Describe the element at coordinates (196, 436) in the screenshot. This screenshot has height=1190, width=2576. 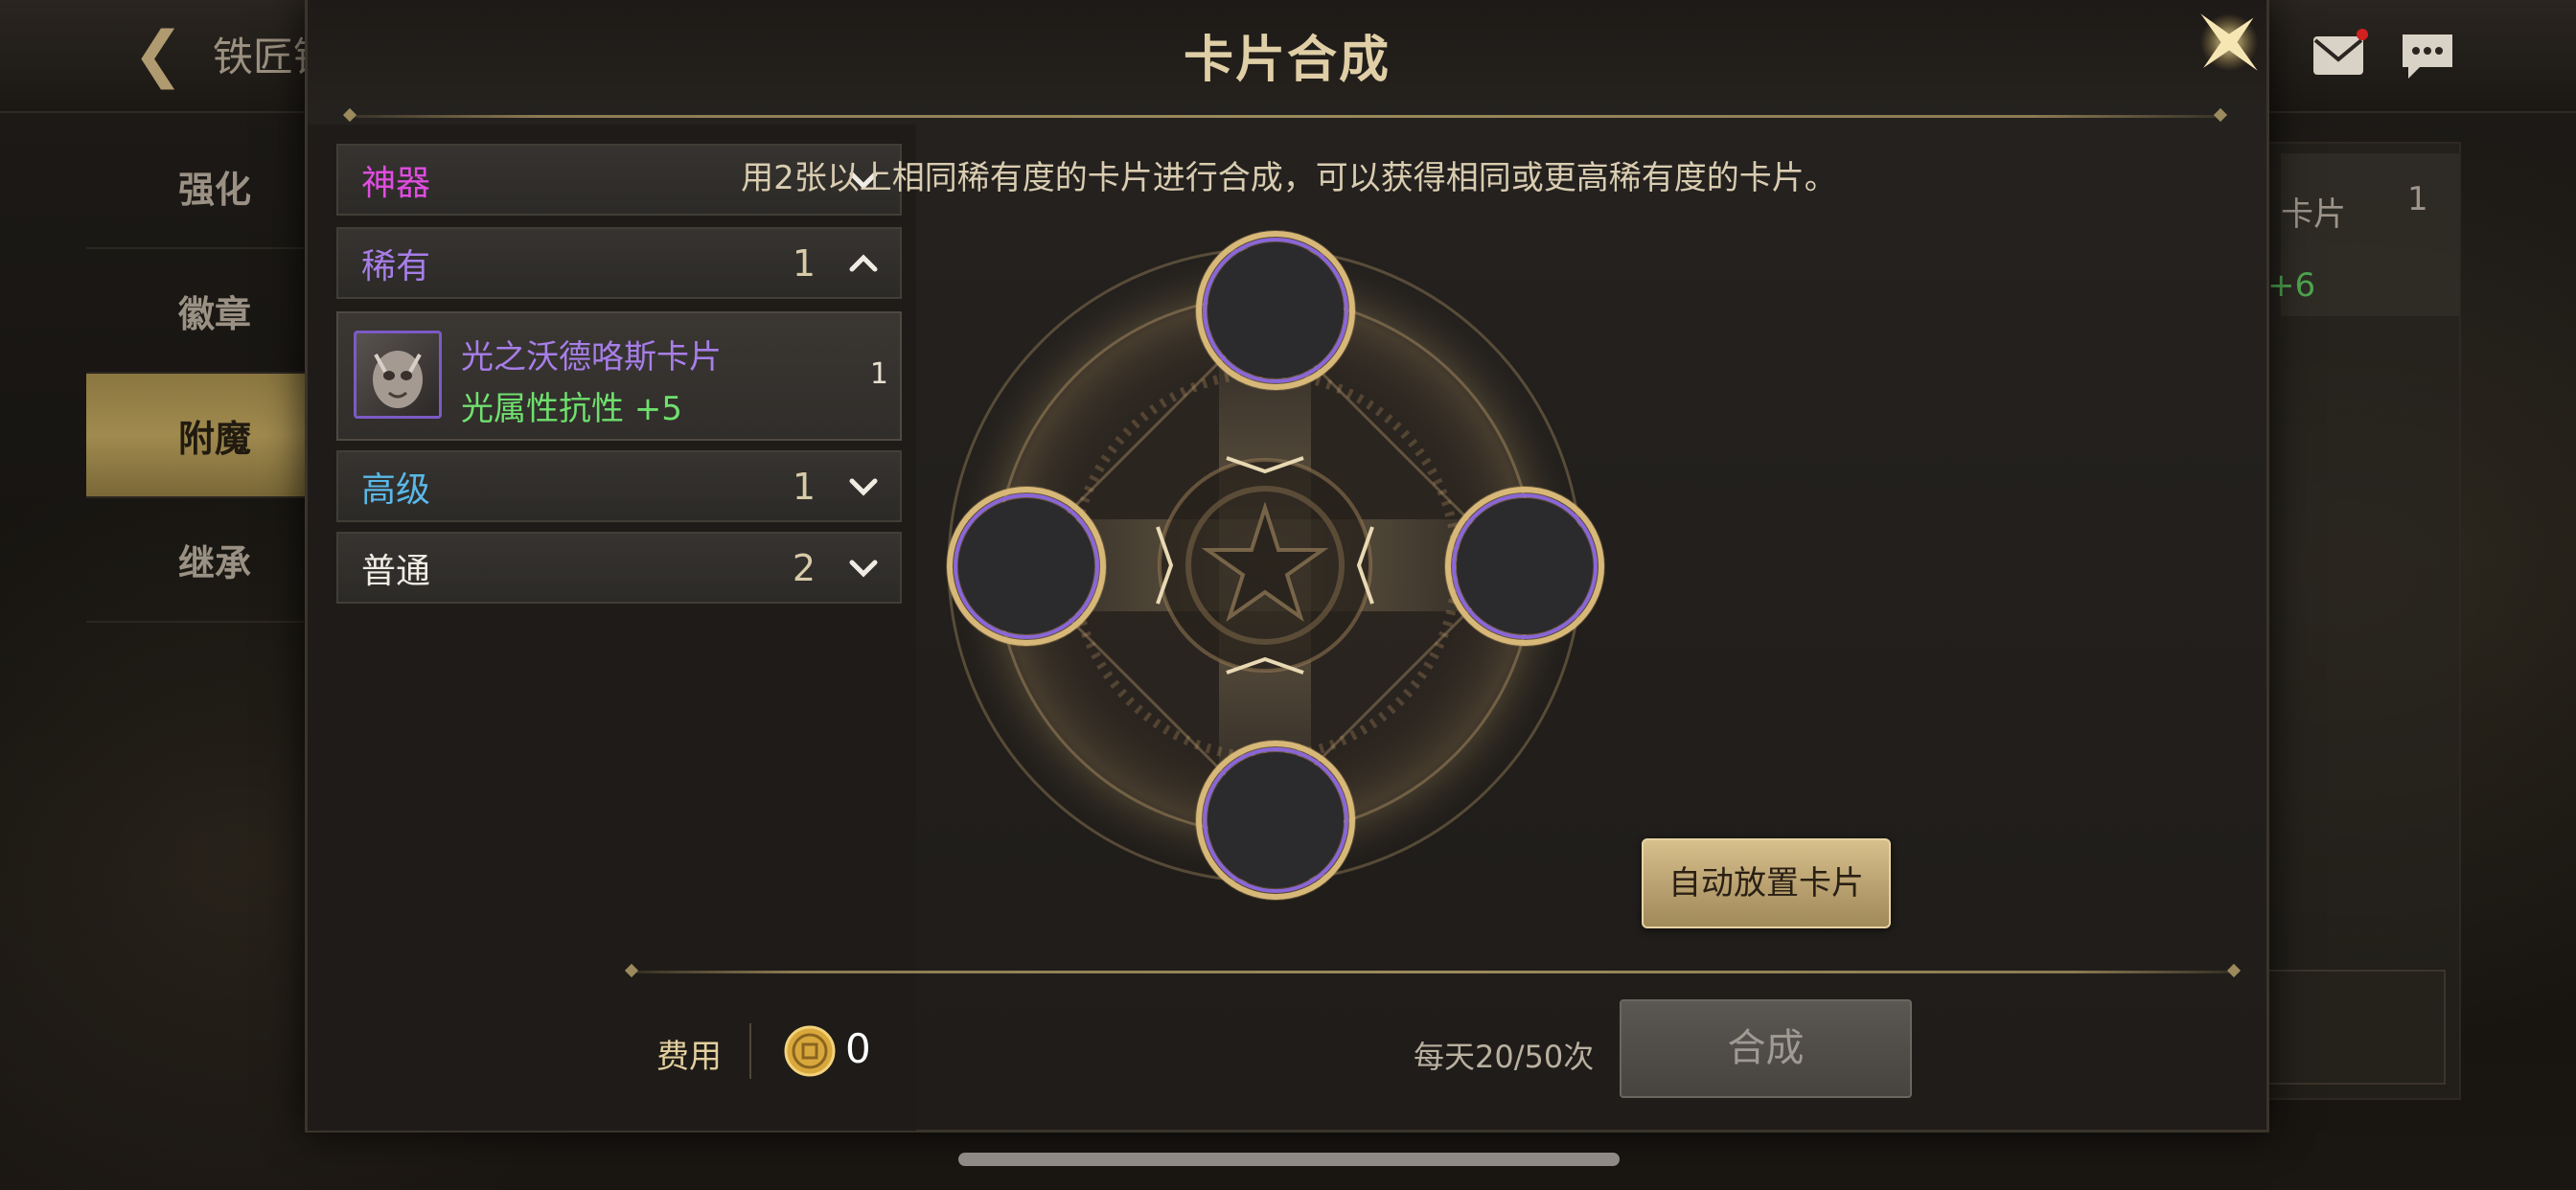
I see `menu-item-enchant: 附魔` at that location.